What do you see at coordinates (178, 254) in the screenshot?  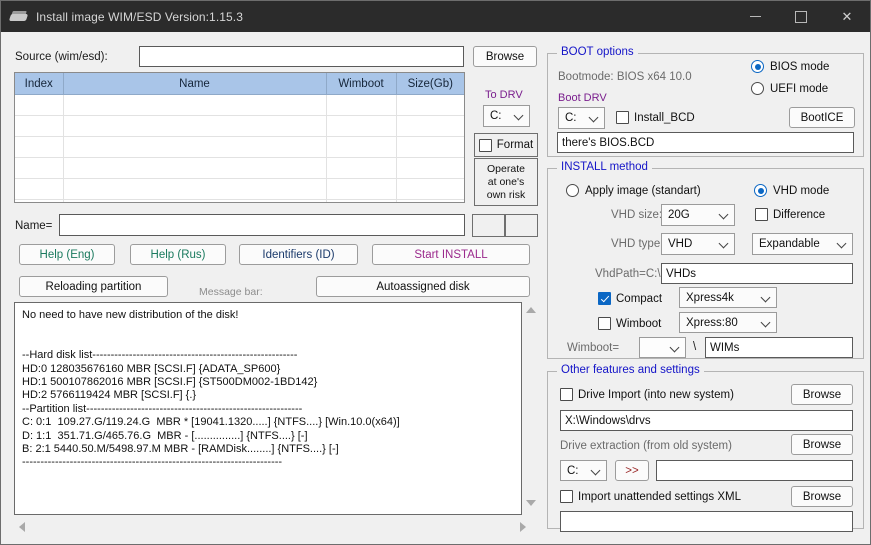 I see `help-rus-button: Help (Rus)` at bounding box center [178, 254].